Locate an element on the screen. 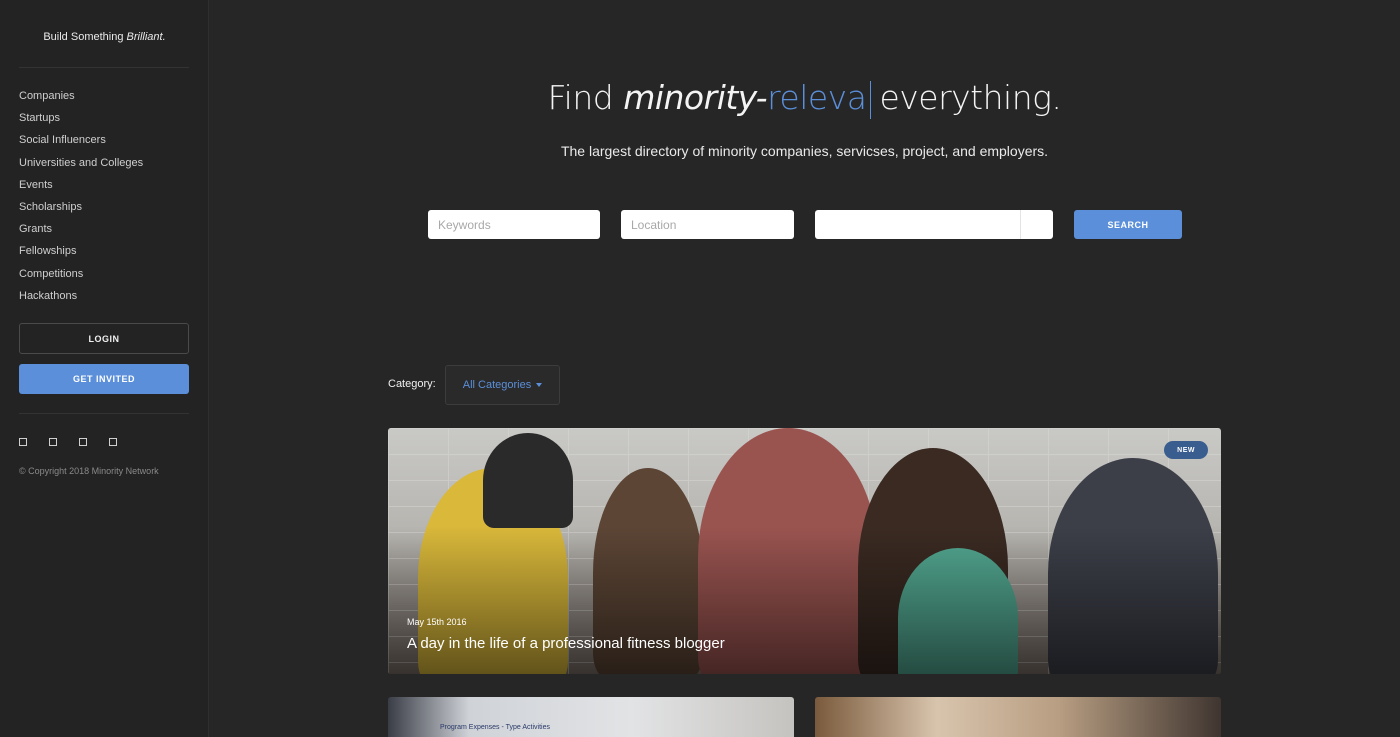 The height and width of the screenshot is (737, 1400). sidebar-item-universities: Universities and Colleges is located at coordinates (81, 165).